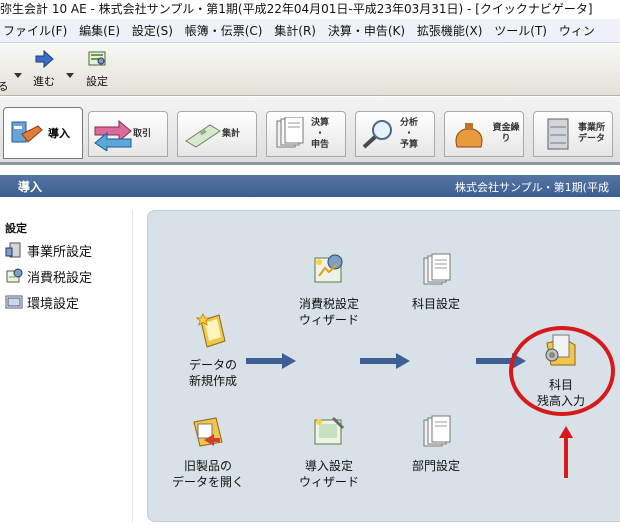  What do you see at coordinates (558, 134) in the screenshot?
I see `server-icon` at bounding box center [558, 134].